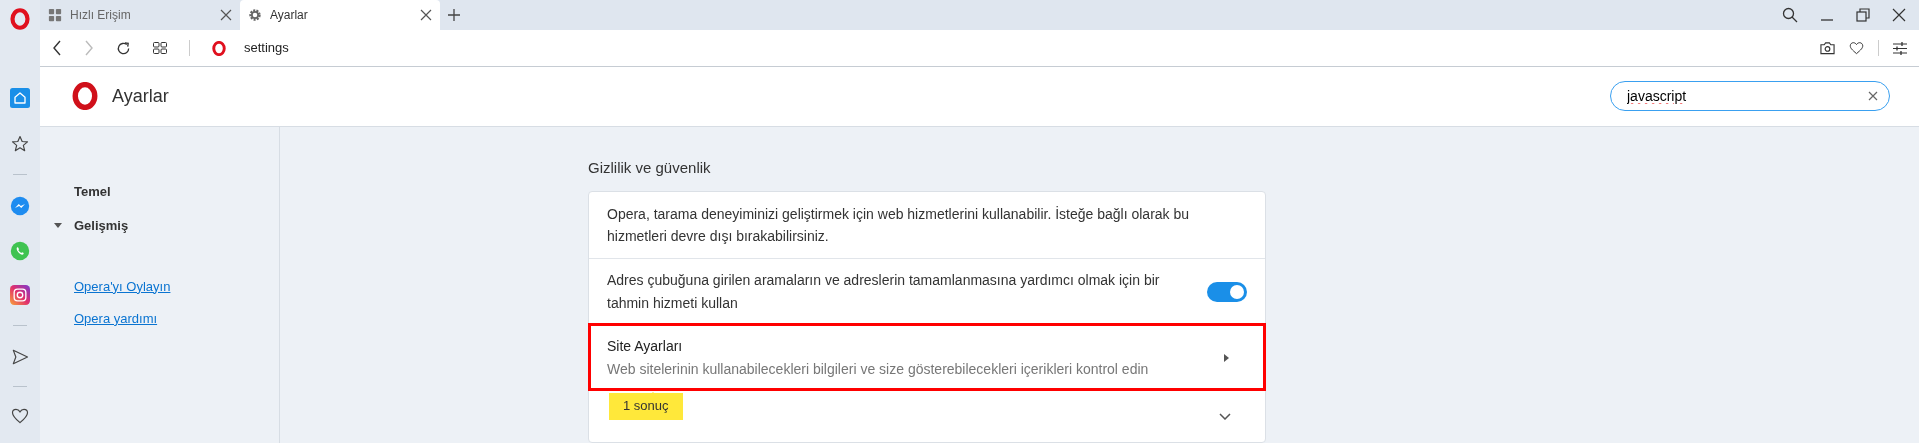 The height and width of the screenshot is (443, 1919). Describe the element at coordinates (255, 15) in the screenshot. I see `gear-icon` at that location.